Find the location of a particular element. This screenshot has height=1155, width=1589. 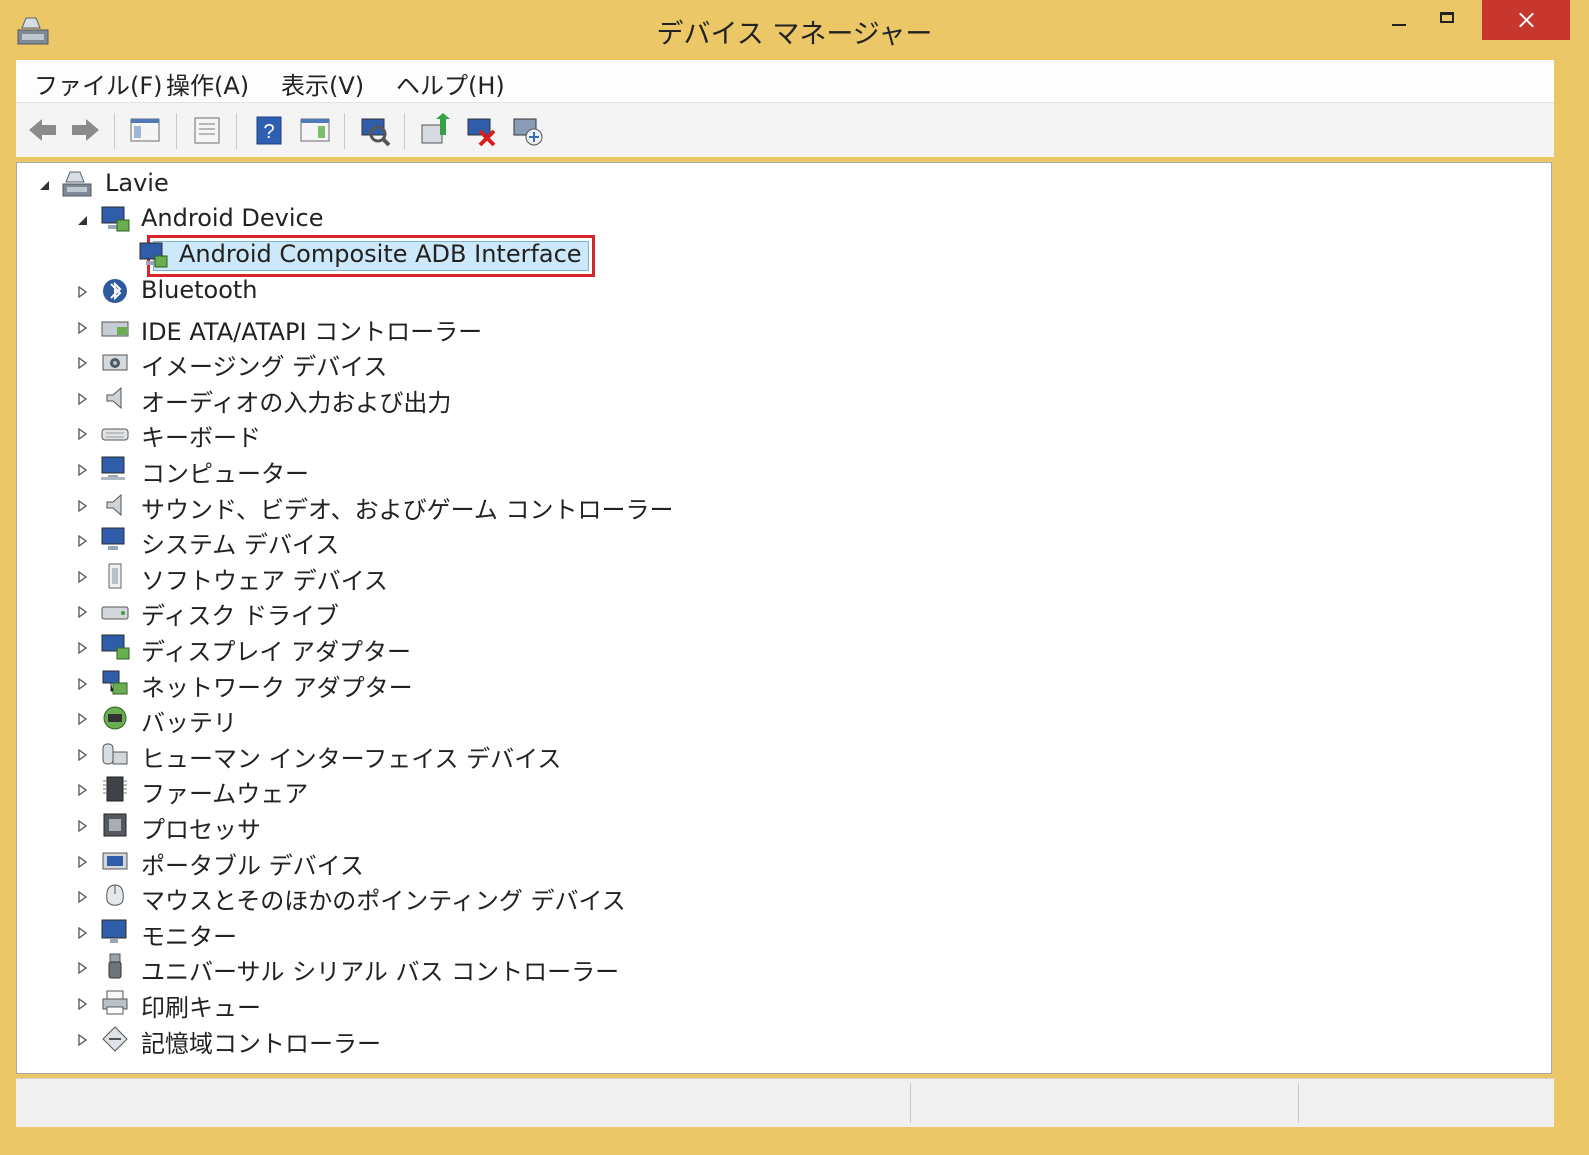

category-node-keyboard: キーボード is located at coordinates (335, 434).